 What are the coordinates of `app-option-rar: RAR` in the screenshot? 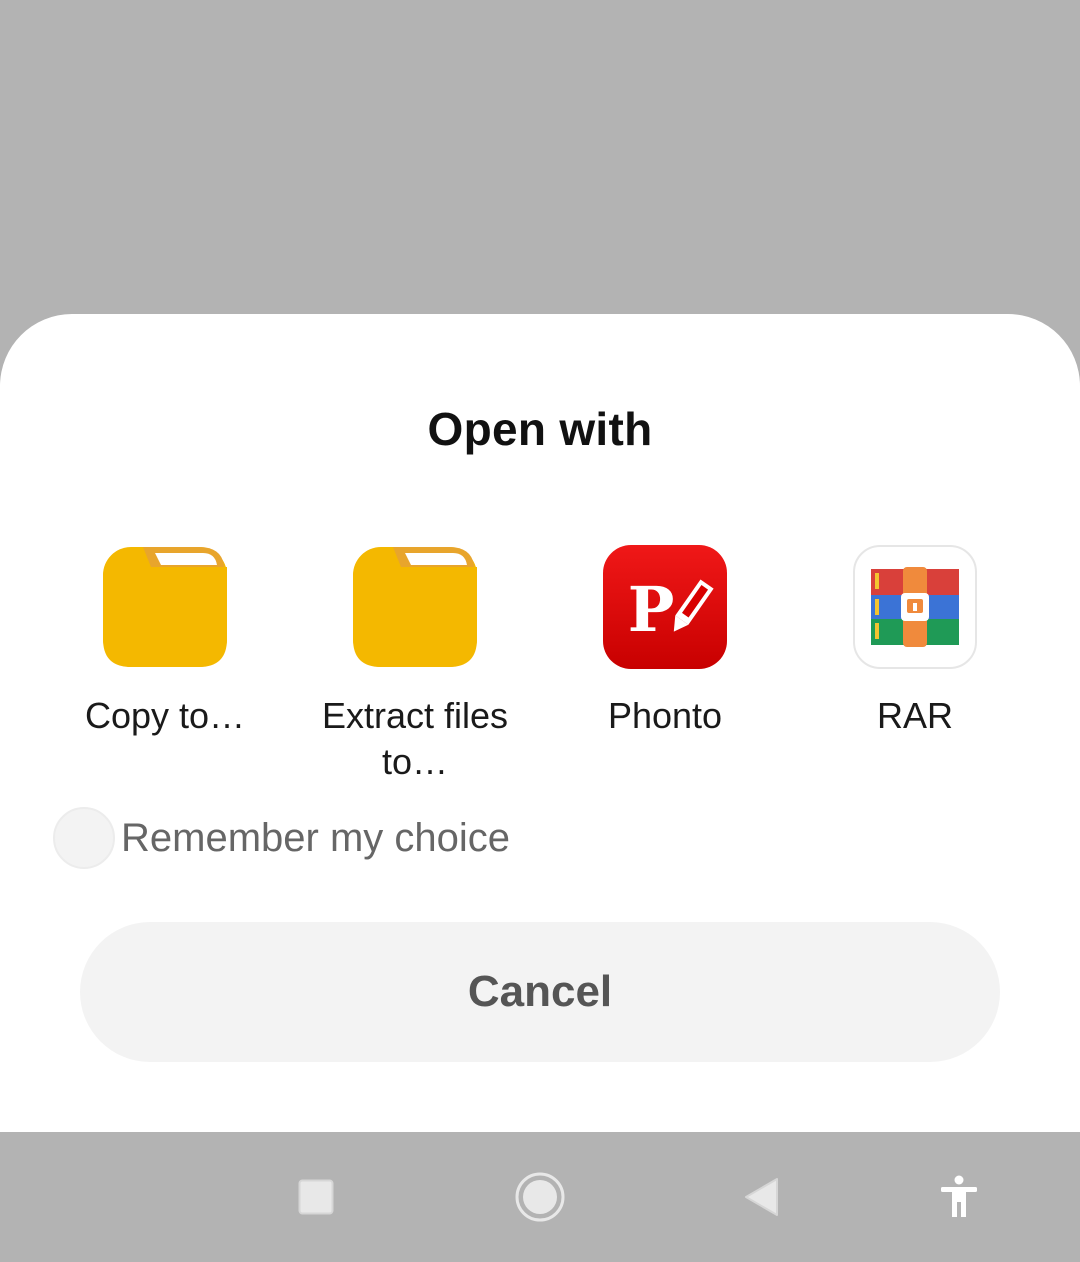 It's located at (915, 642).